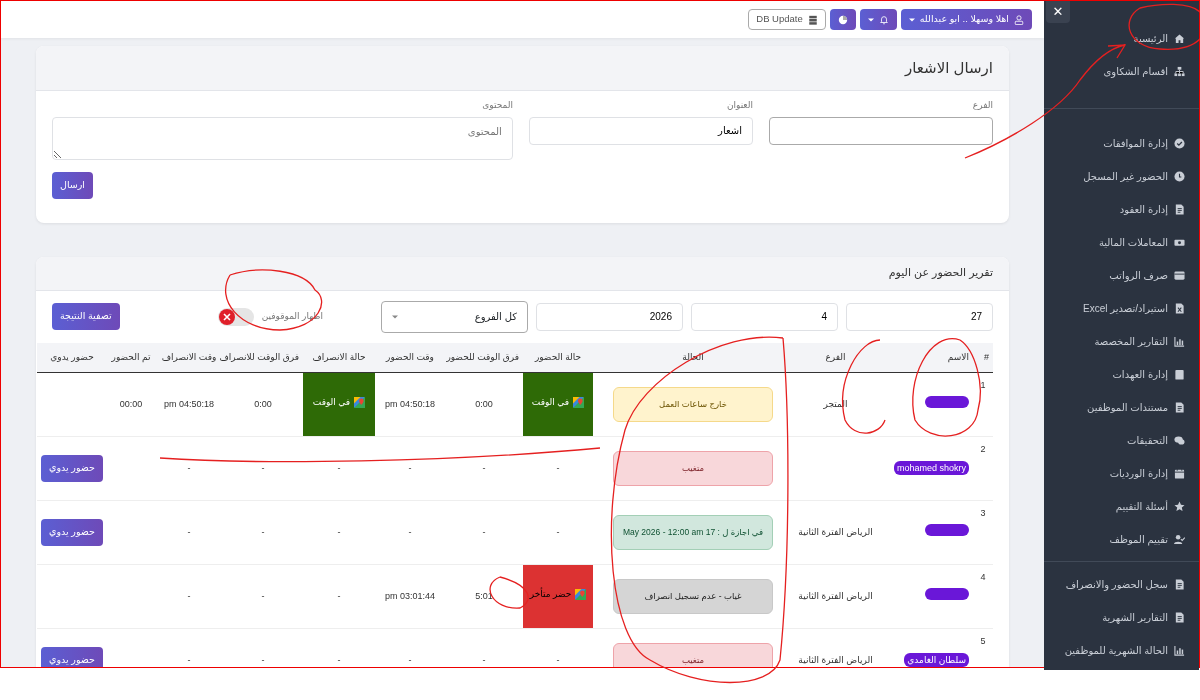 Image resolution: width=1200 pixels, height=700 pixels. What do you see at coordinates (282, 138) in the screenshot?
I see `content-field: المحتوى` at bounding box center [282, 138].